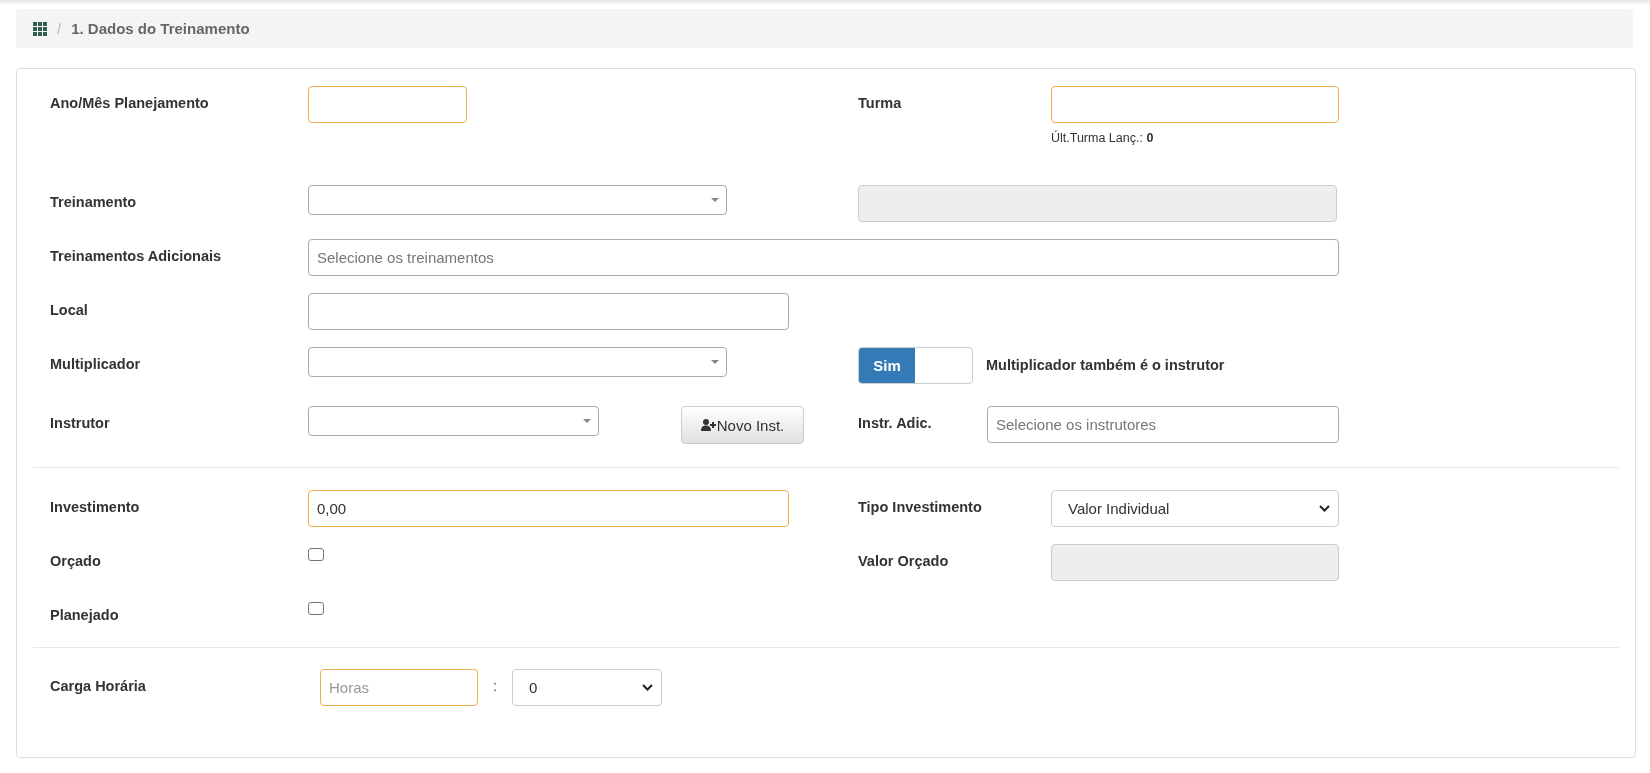 This screenshot has height=773, width=1650. I want to click on text-field: Horas, so click(399, 687).